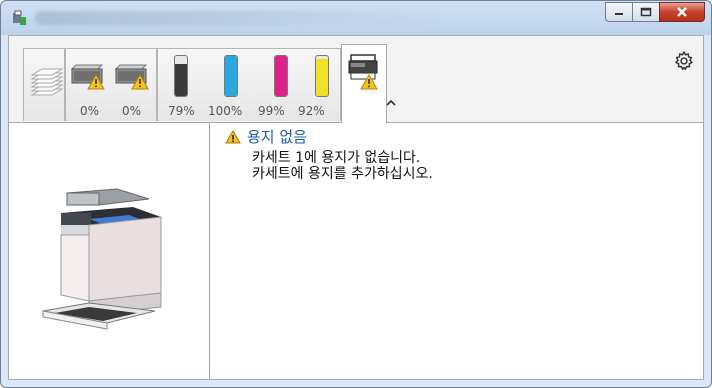 The image size is (712, 388). Describe the element at coordinates (356, 383) in the screenshot. I see `status-bar` at that location.